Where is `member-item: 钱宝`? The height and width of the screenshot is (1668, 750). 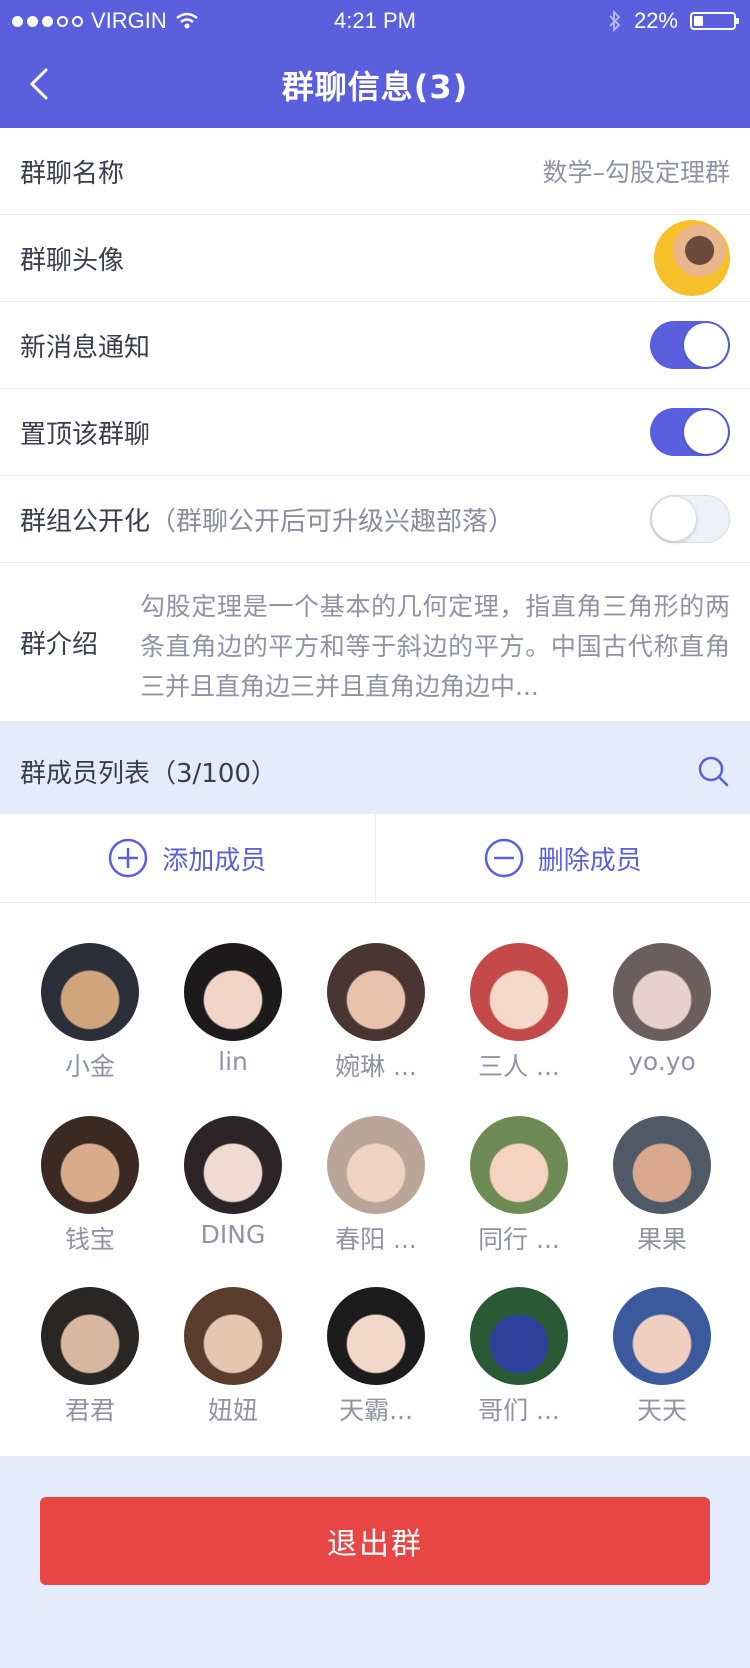 member-item: 钱宝 is located at coordinates (90, 1186).